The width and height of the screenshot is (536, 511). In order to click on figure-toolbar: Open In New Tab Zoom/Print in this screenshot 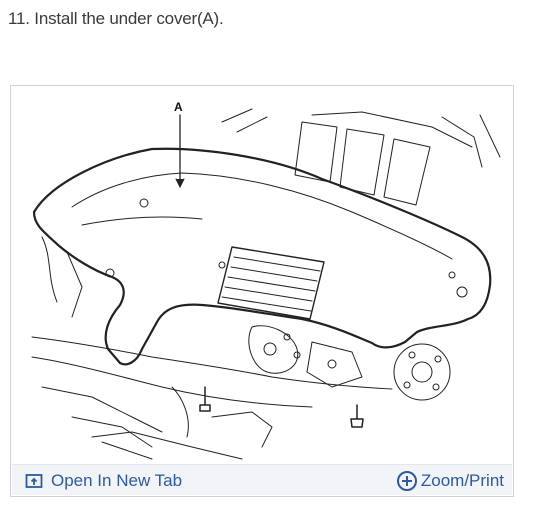, I will do `click(262, 479)`.